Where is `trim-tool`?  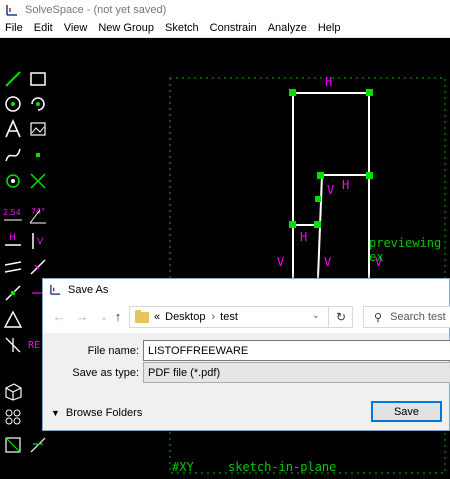 trim-tool is located at coordinates (13, 445).